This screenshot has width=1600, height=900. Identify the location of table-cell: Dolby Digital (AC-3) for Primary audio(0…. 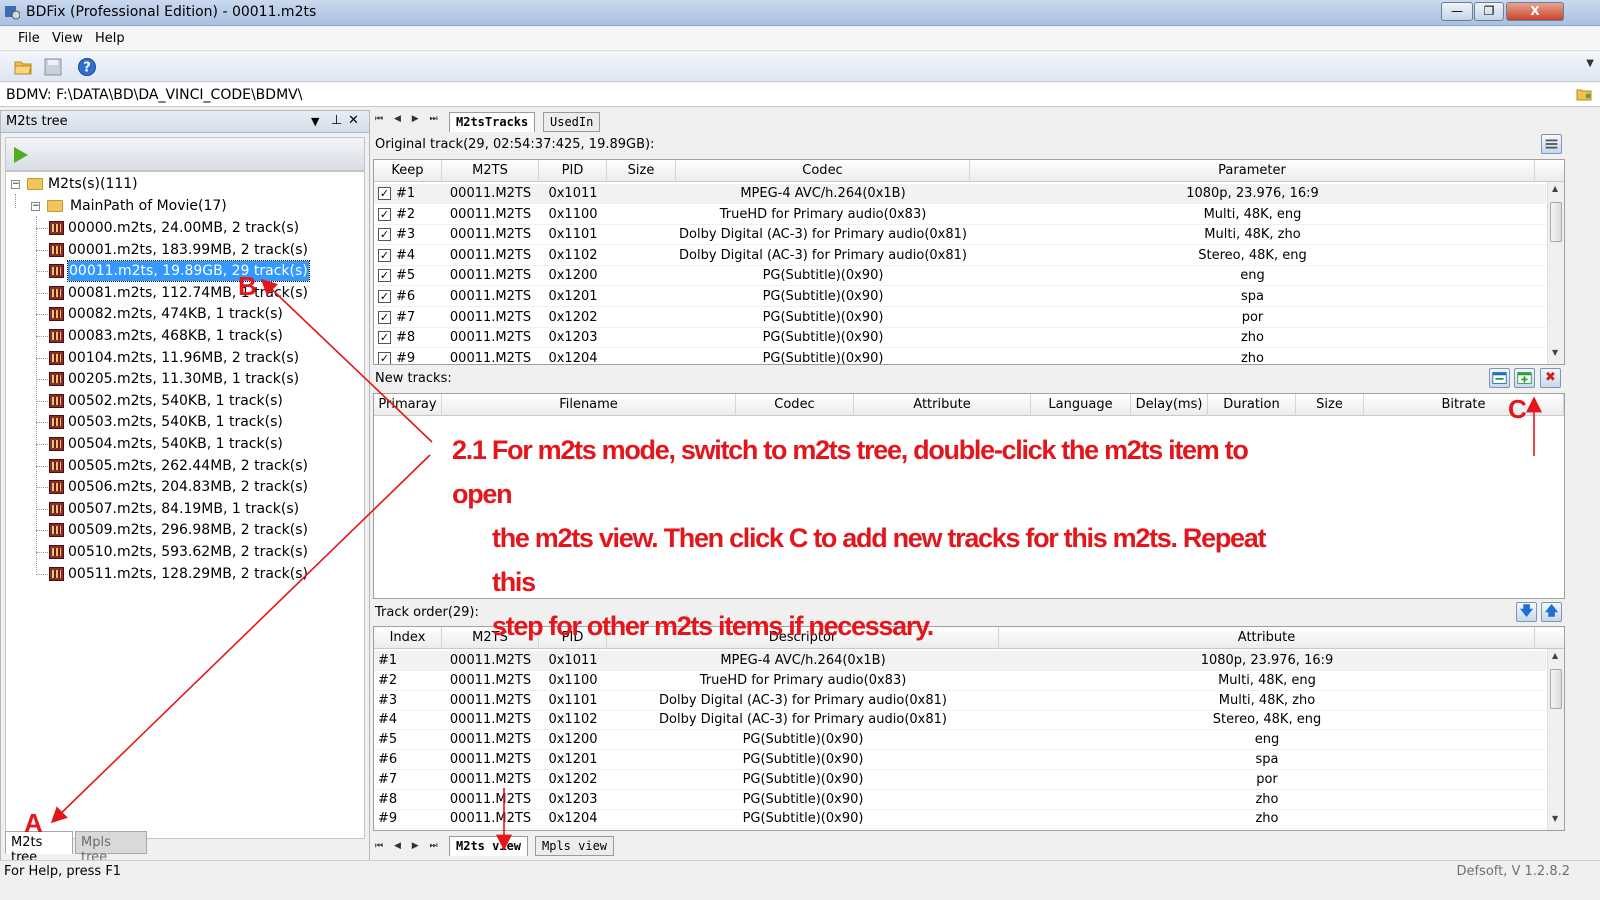
(803, 700).